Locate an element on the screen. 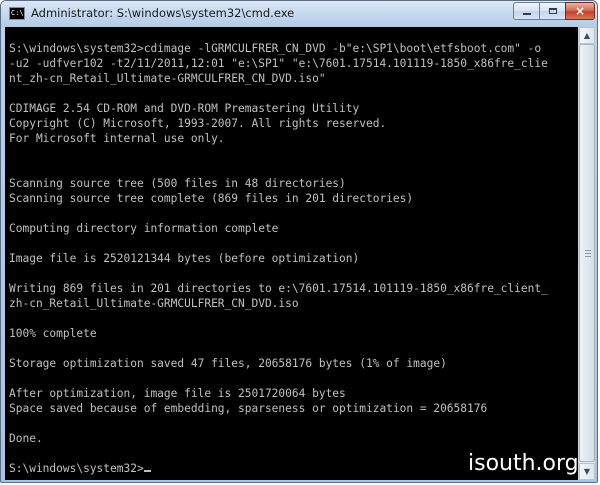 This screenshot has height=485, width=600. maximize-icon is located at coordinates (552, 11).